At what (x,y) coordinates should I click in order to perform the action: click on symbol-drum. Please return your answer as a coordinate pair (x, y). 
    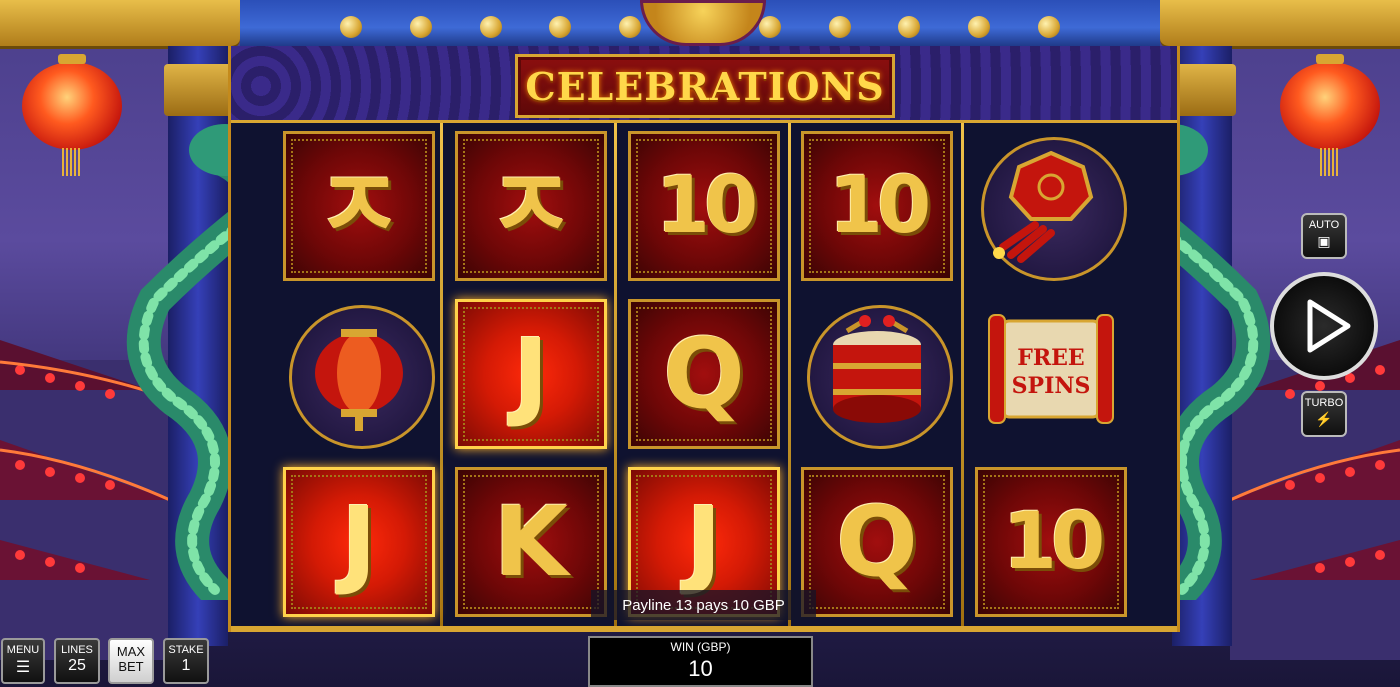
    Looking at the image, I should click on (877, 374).